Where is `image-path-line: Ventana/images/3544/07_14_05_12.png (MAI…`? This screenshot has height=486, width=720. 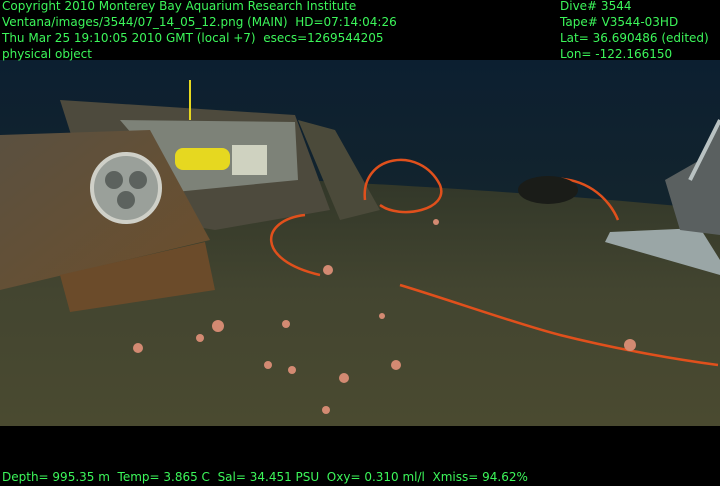
image-path-line: Ventana/images/3544/07_14_05_12.png (MAI… is located at coordinates (199, 22).